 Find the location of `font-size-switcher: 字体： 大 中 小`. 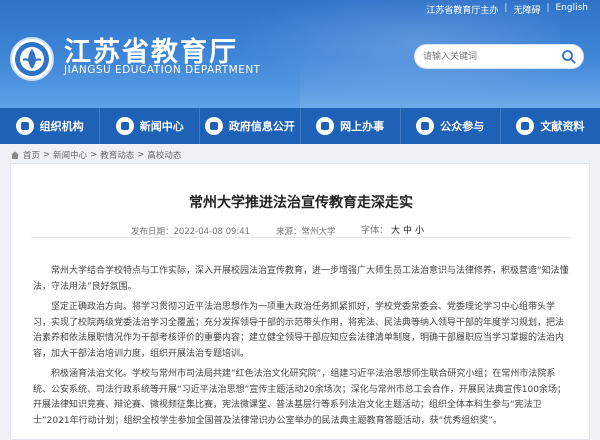

font-size-switcher: 字体： 大 中 小 is located at coordinates (392, 229).